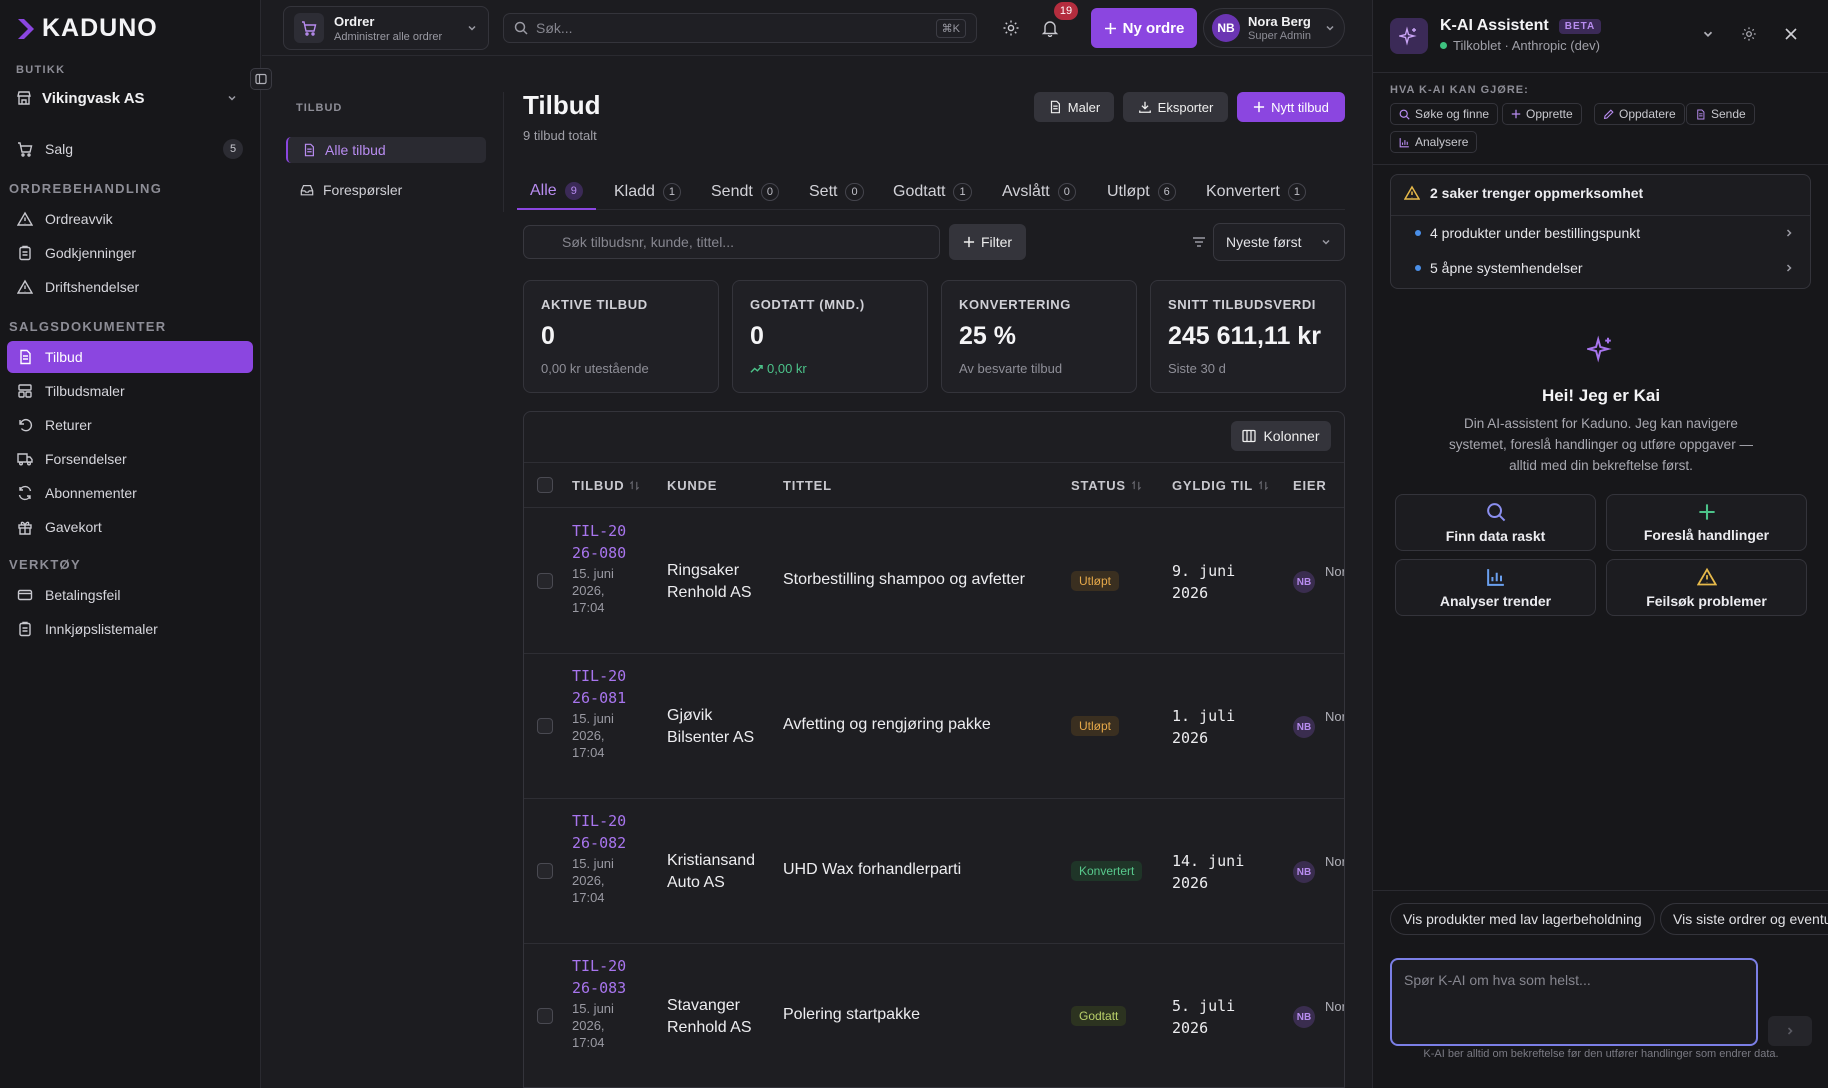 The width and height of the screenshot is (1828, 1088). Describe the element at coordinates (59, 149) in the screenshot. I see `sidebar-item-label: Salg` at that location.